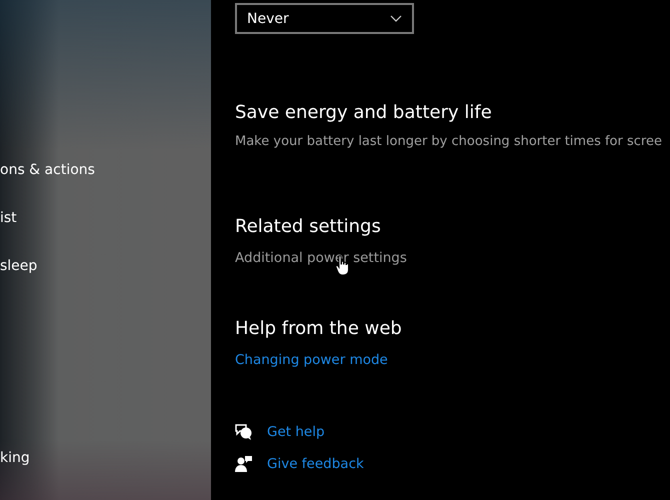 This screenshot has height=500, width=670. What do you see at coordinates (105, 170) in the screenshot?
I see `nav-item: ons & actions` at bounding box center [105, 170].